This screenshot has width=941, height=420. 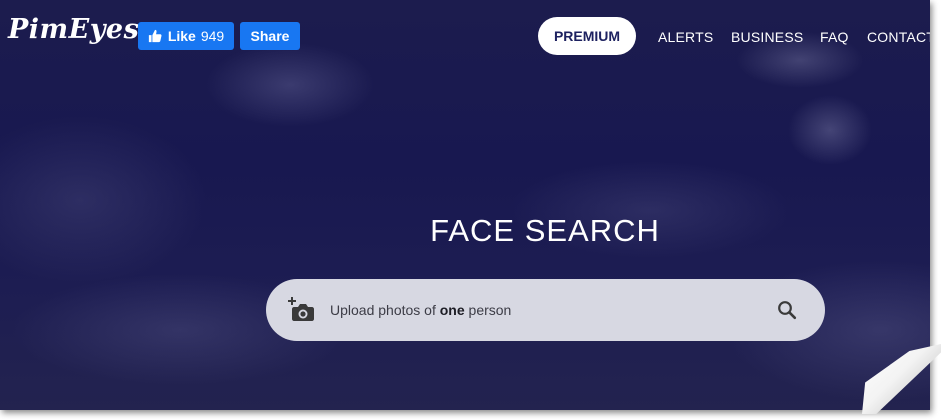 What do you see at coordinates (545, 310) in the screenshot?
I see `face-search-bar: Upload photos of one person` at bounding box center [545, 310].